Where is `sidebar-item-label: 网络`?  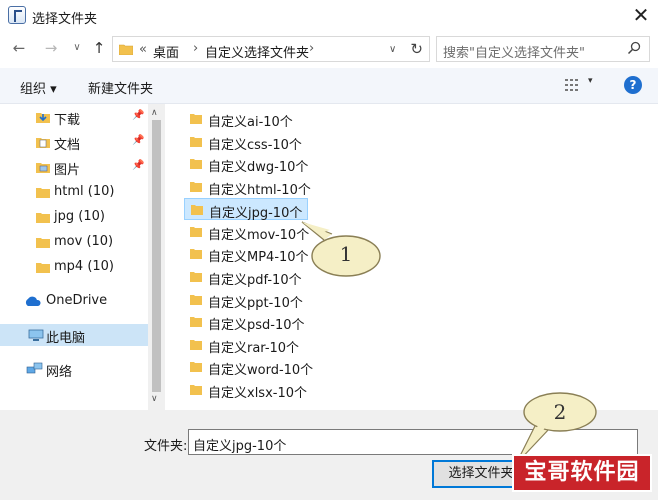
sidebar-item-label: 网络 is located at coordinates (59, 372).